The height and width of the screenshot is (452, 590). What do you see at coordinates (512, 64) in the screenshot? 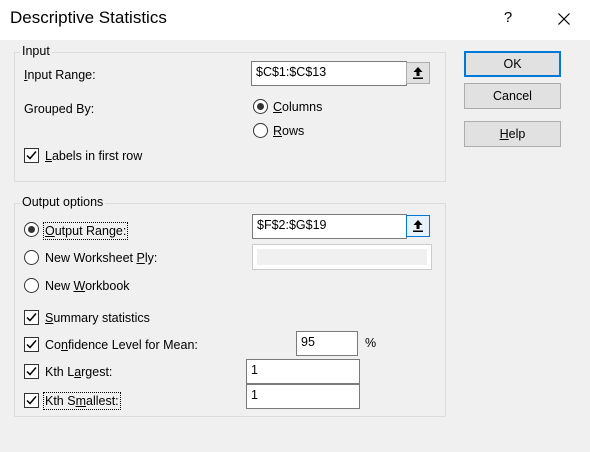
I see `ok-button: OK` at bounding box center [512, 64].